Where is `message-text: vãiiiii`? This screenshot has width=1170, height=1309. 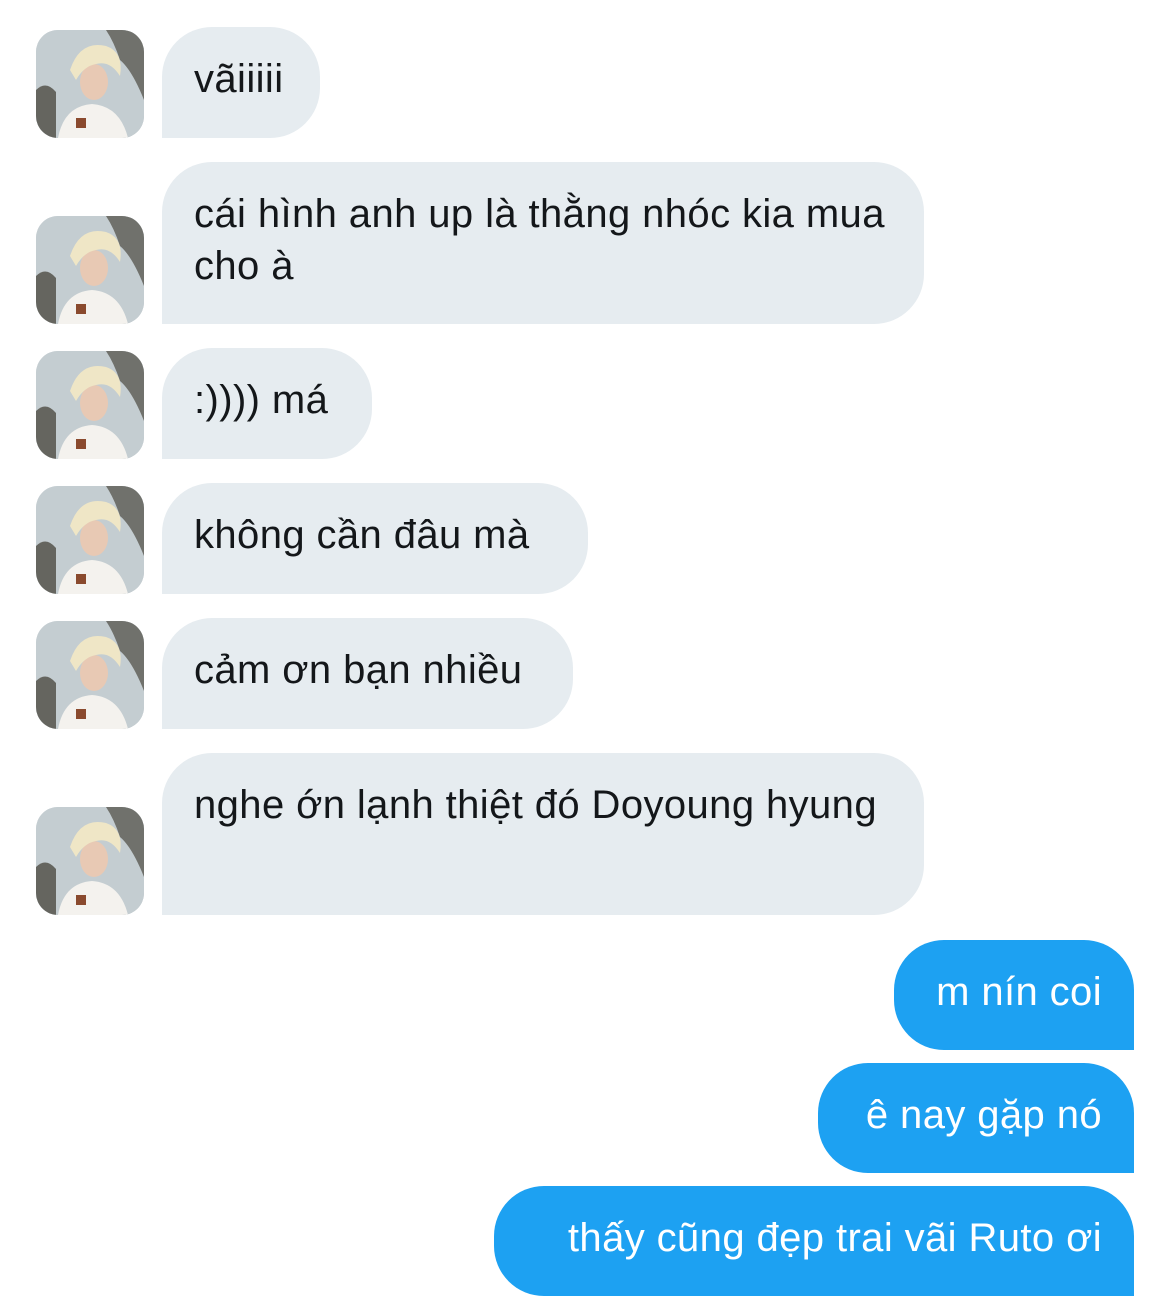 message-text: vãiiiii is located at coordinates (239, 79).